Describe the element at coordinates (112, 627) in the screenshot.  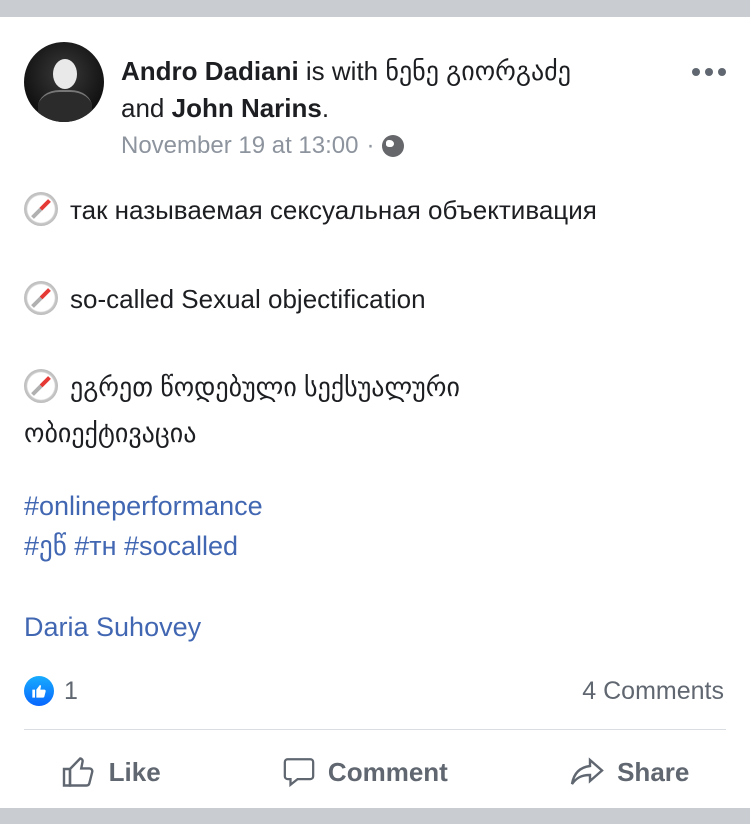
I see `tagged-people: Daria Suhovey` at that location.